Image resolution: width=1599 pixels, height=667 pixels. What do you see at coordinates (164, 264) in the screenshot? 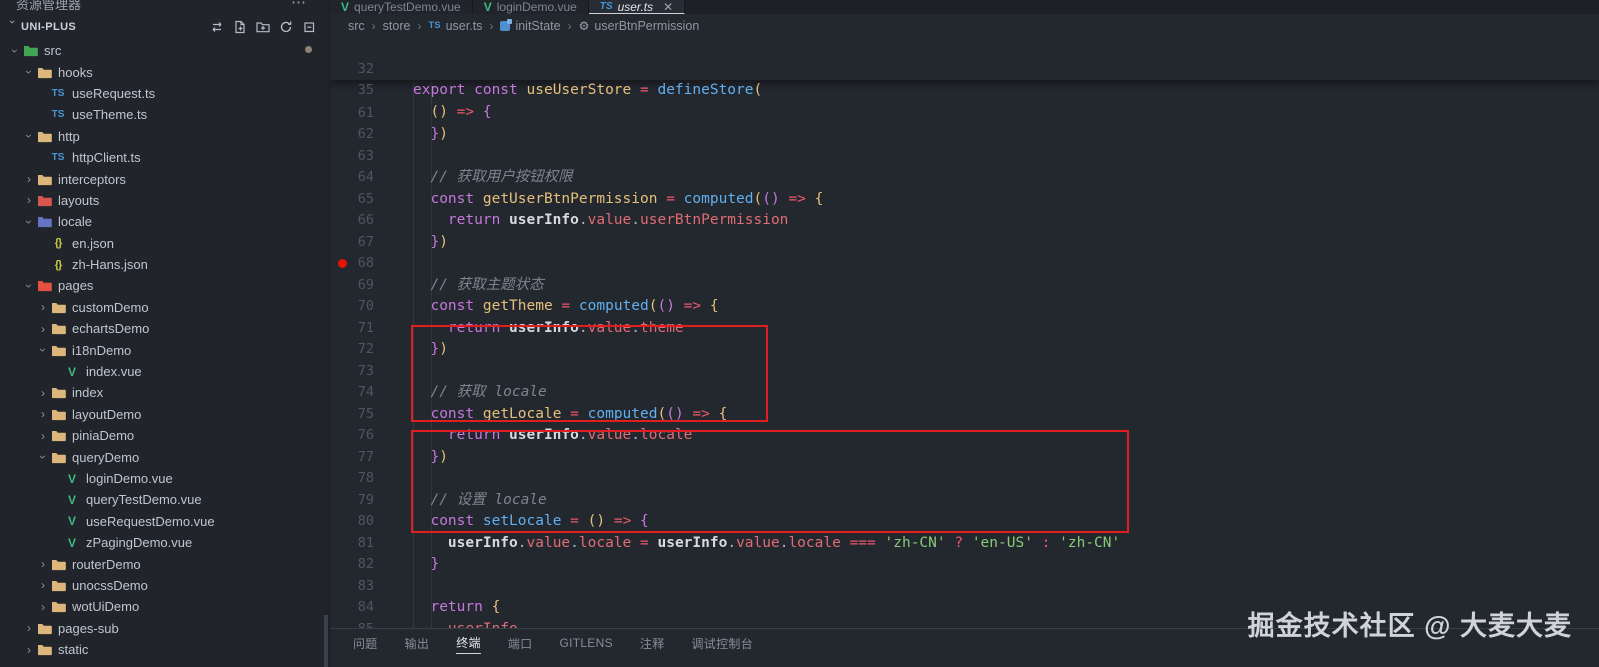
I see `tree-item-zh-Hans.json: {} zh-Hans.json` at bounding box center [164, 264].